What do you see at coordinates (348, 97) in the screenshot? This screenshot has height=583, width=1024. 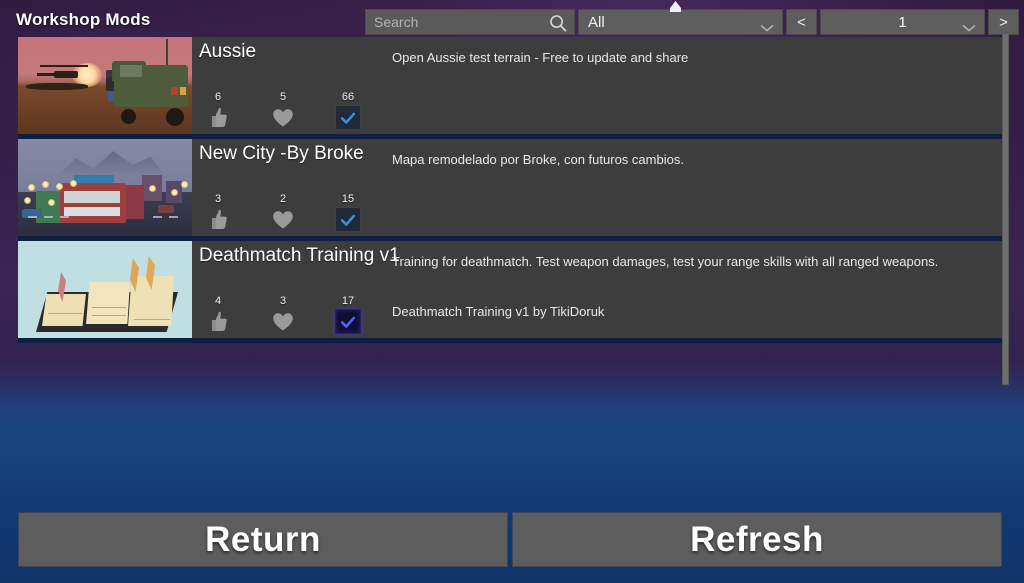 I see `subscribers-count: 66` at bounding box center [348, 97].